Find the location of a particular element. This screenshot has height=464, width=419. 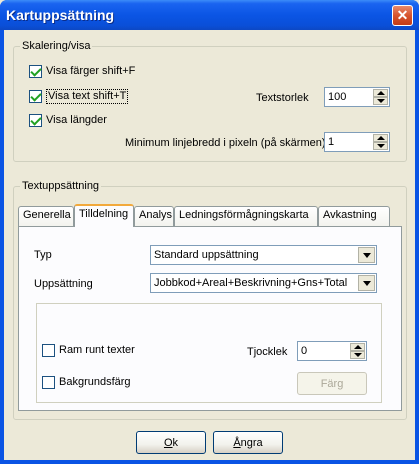

show-lengths-label: Visa längder is located at coordinates (76, 120).